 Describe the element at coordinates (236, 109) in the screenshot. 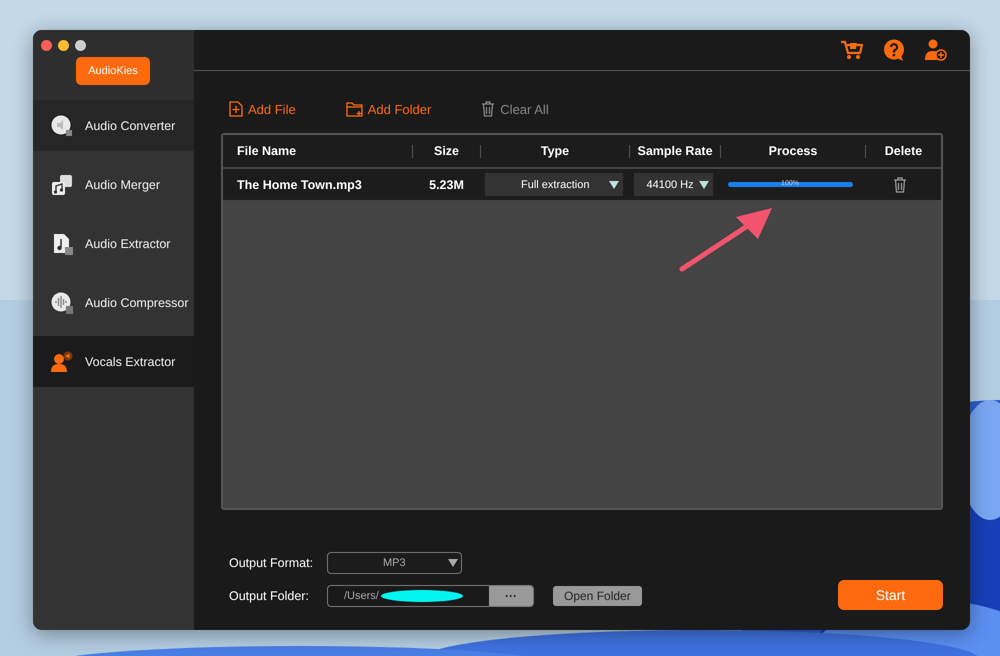

I see `add-file-icon` at that location.